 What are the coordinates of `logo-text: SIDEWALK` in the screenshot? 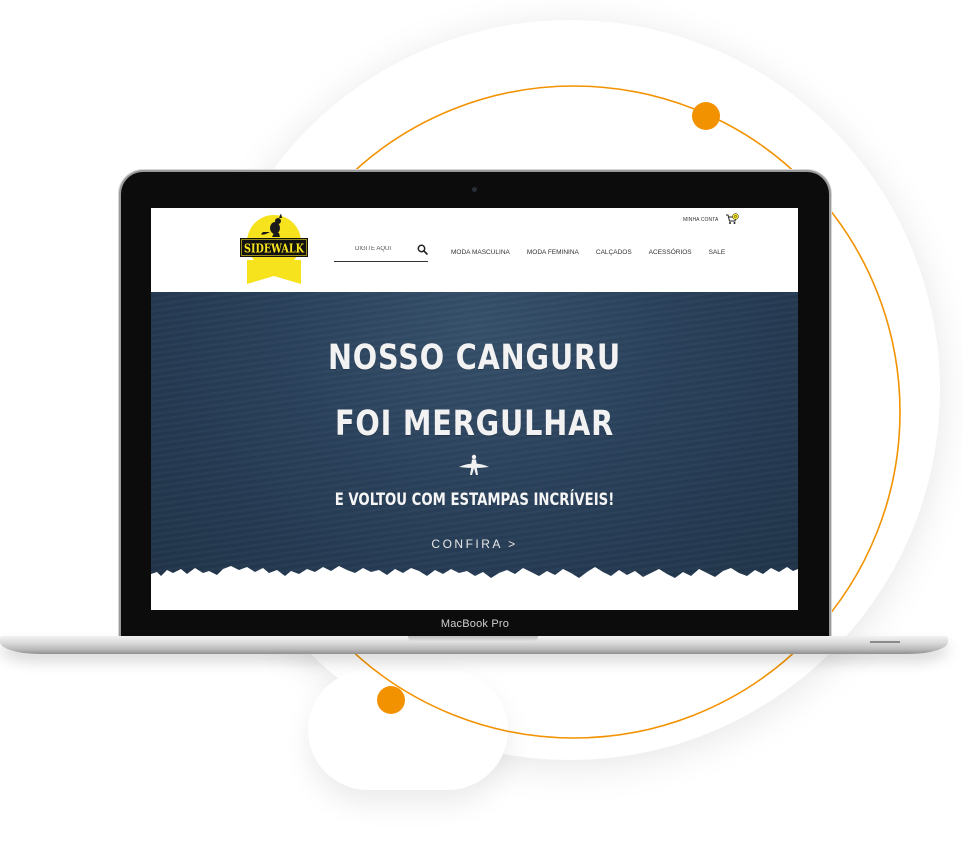 It's located at (274, 248).